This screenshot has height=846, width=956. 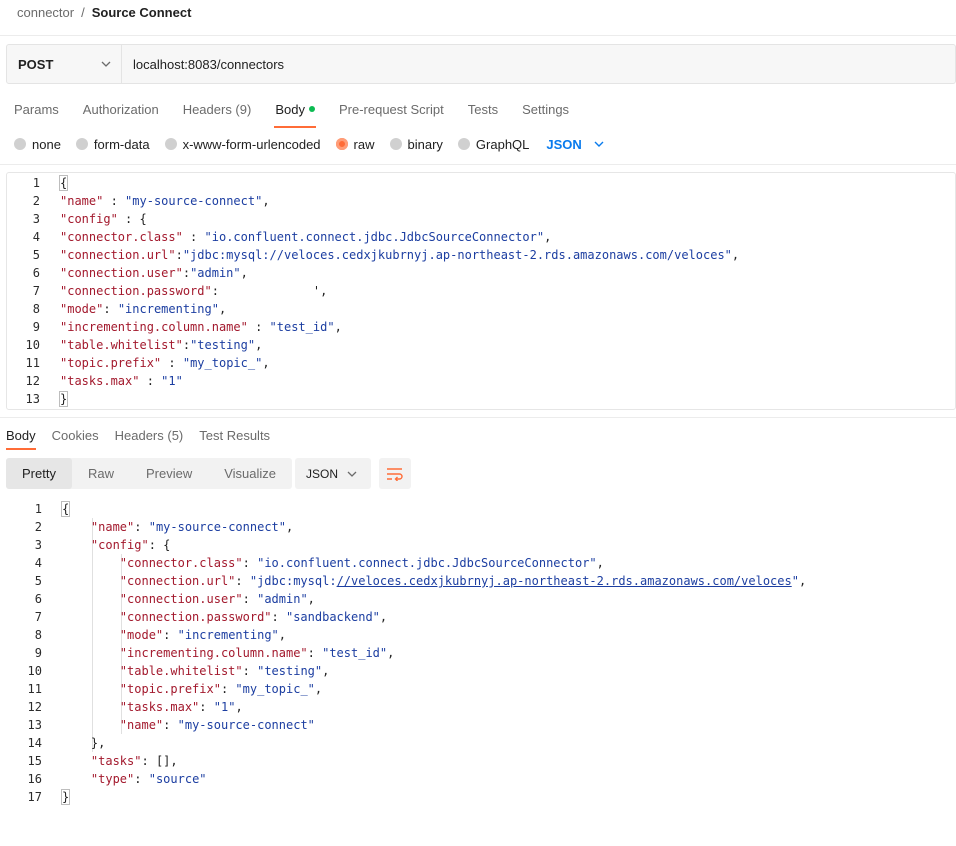 I want to click on editor-divider, so click(x=478, y=164).